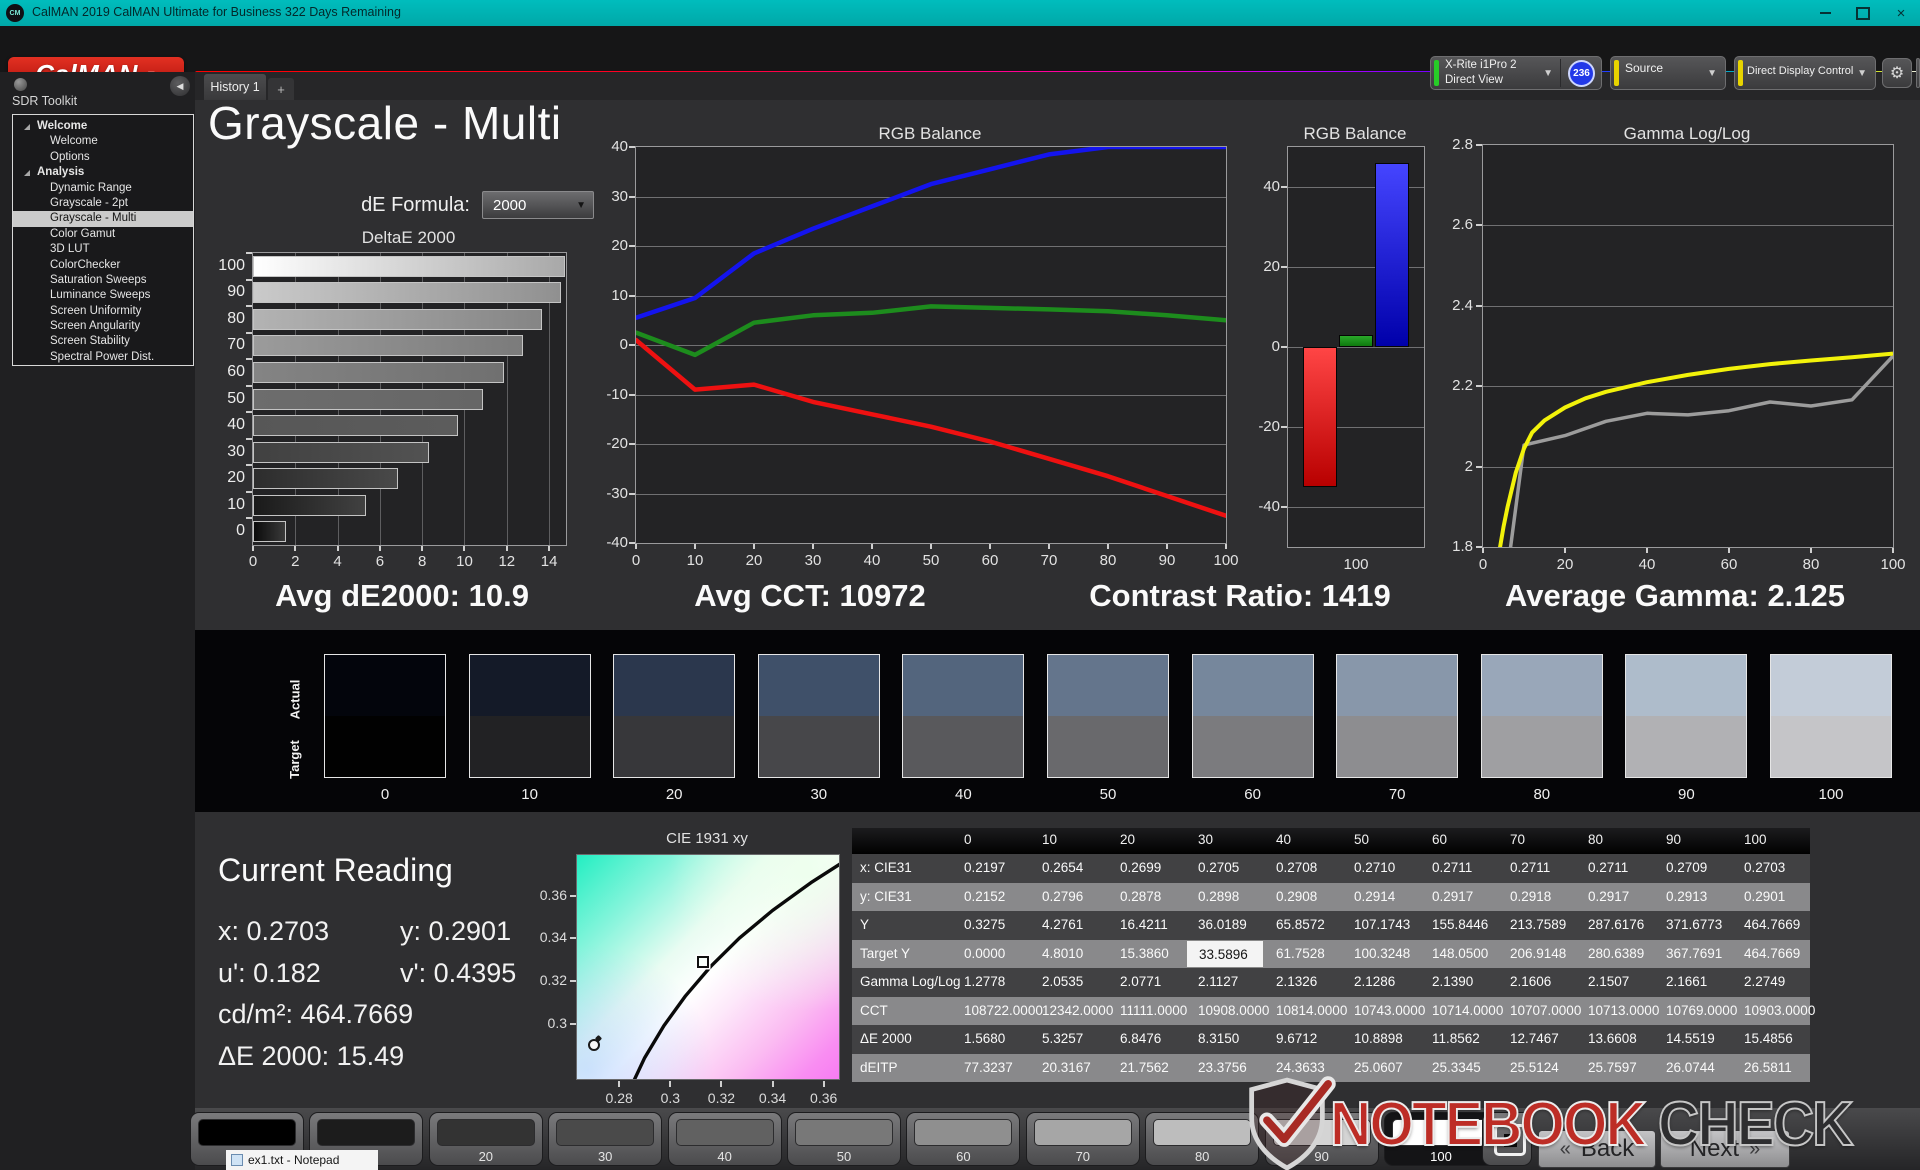 The image size is (1920, 1170). Describe the element at coordinates (1381, 868) in the screenshot. I see `table-cell: 0.2710` at that location.